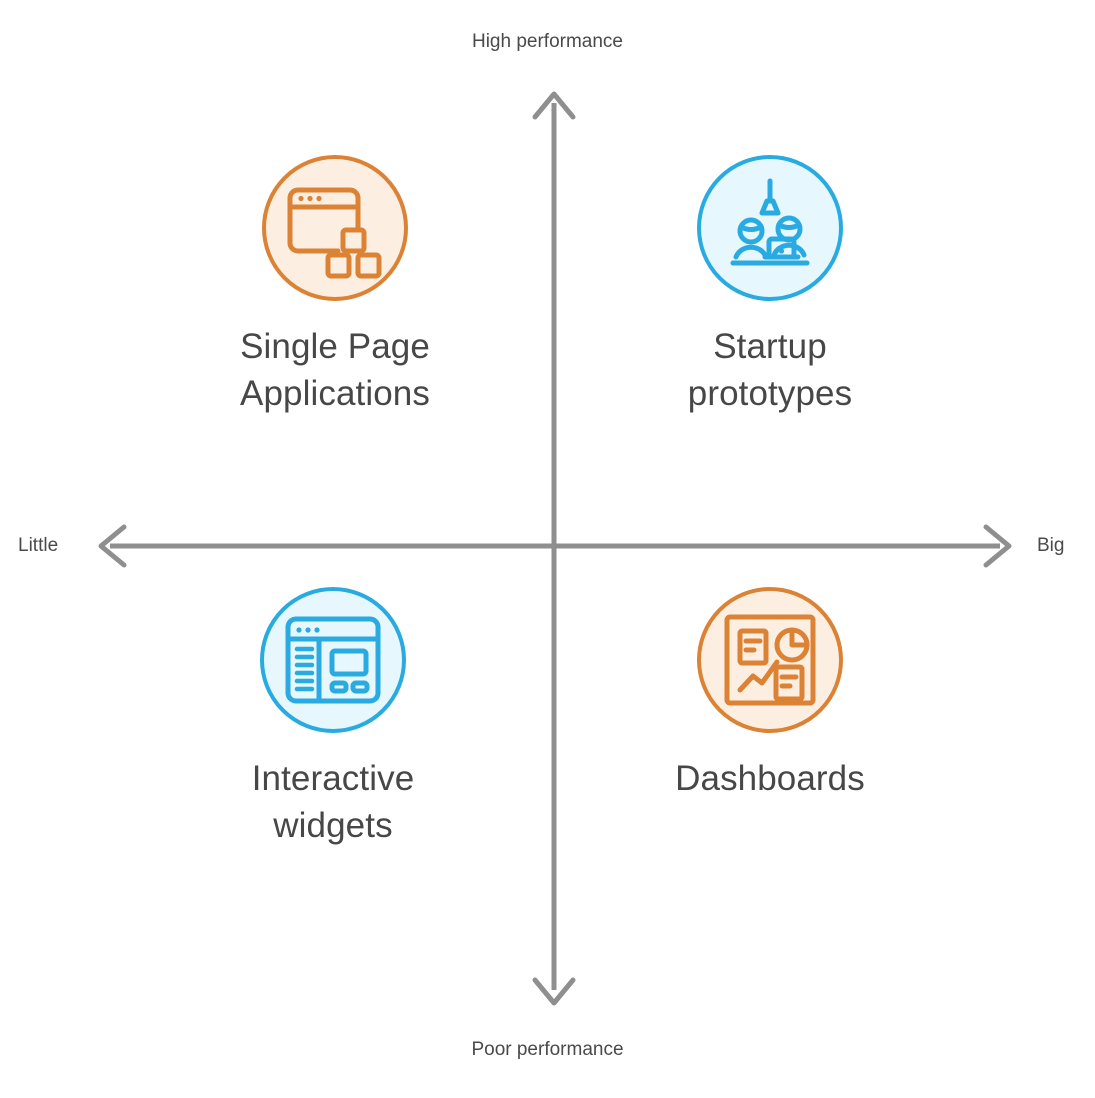  I want to click on quadrant-label-line1: Interactive, so click(333, 778).